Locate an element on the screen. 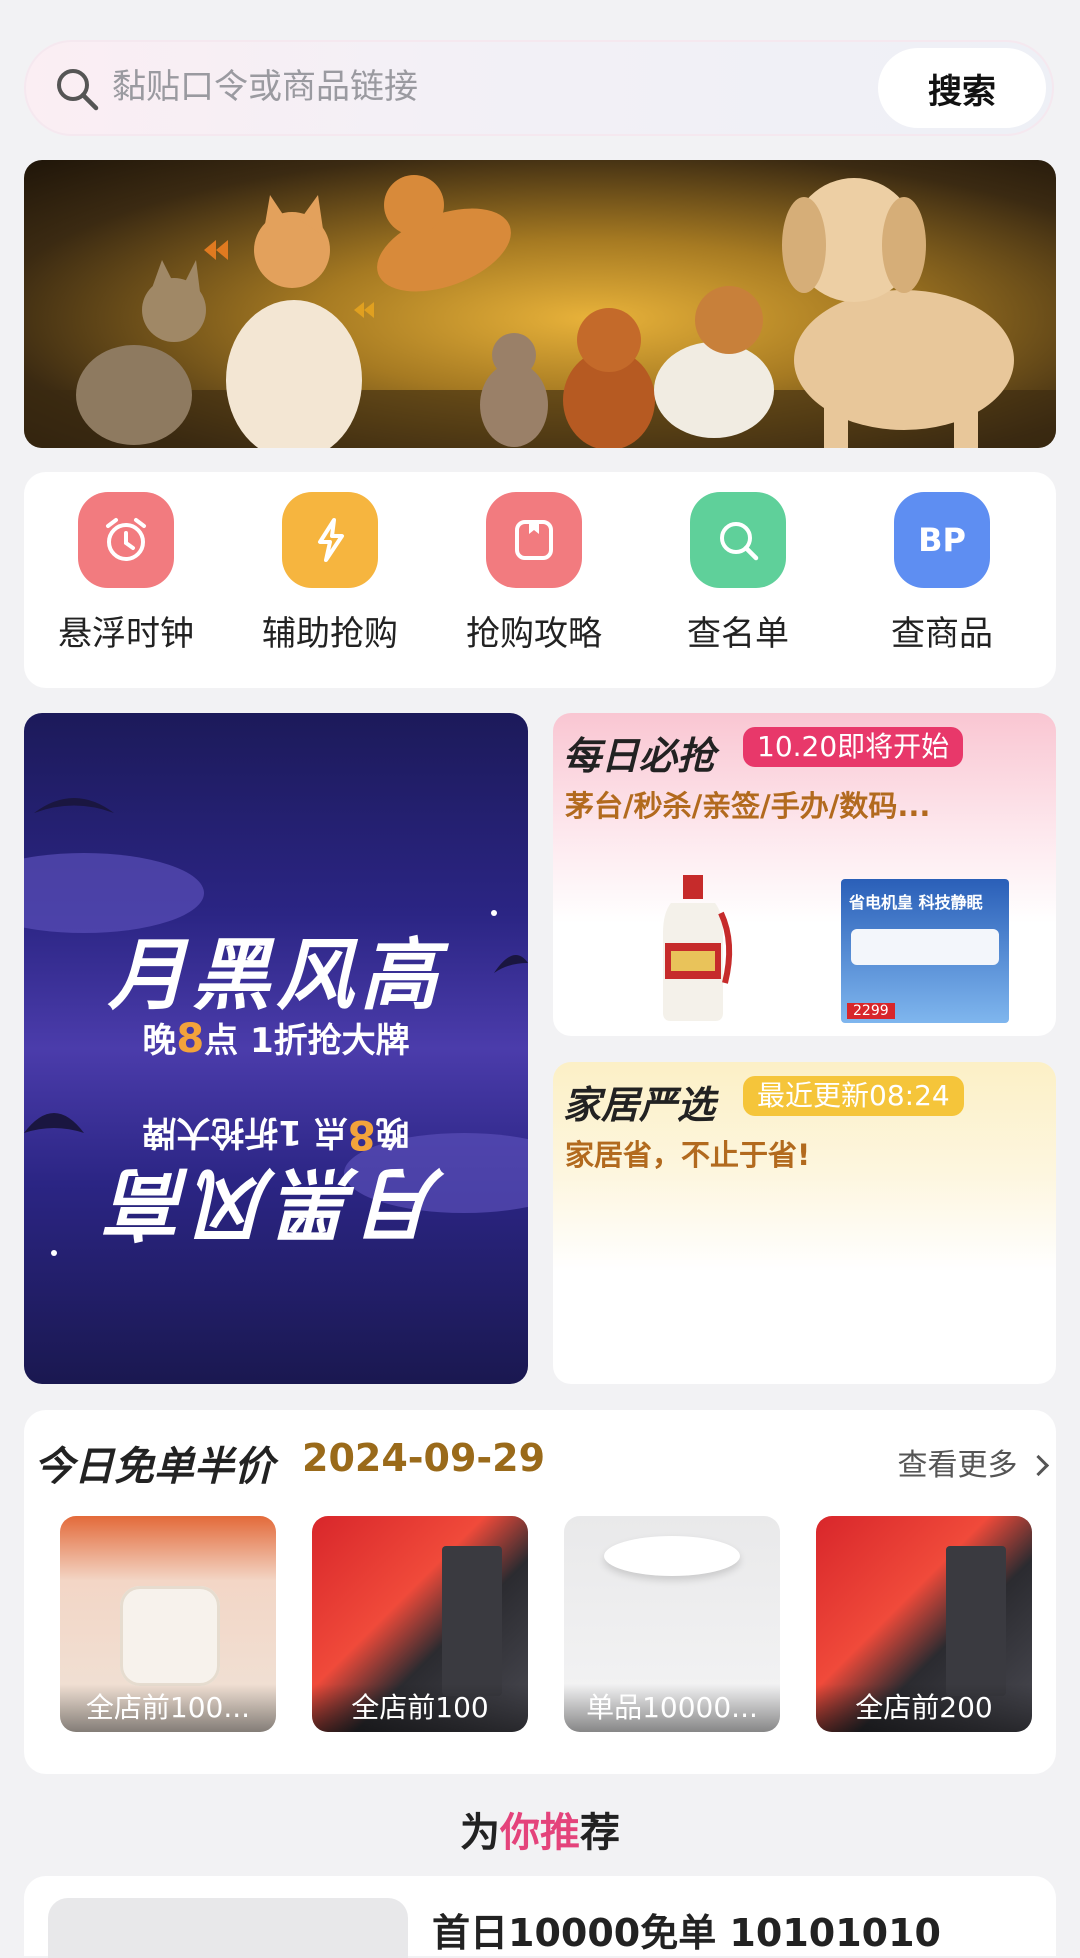 This screenshot has height=1958, width=1080. home-title: 家居严选 is located at coordinates (639, 1105).